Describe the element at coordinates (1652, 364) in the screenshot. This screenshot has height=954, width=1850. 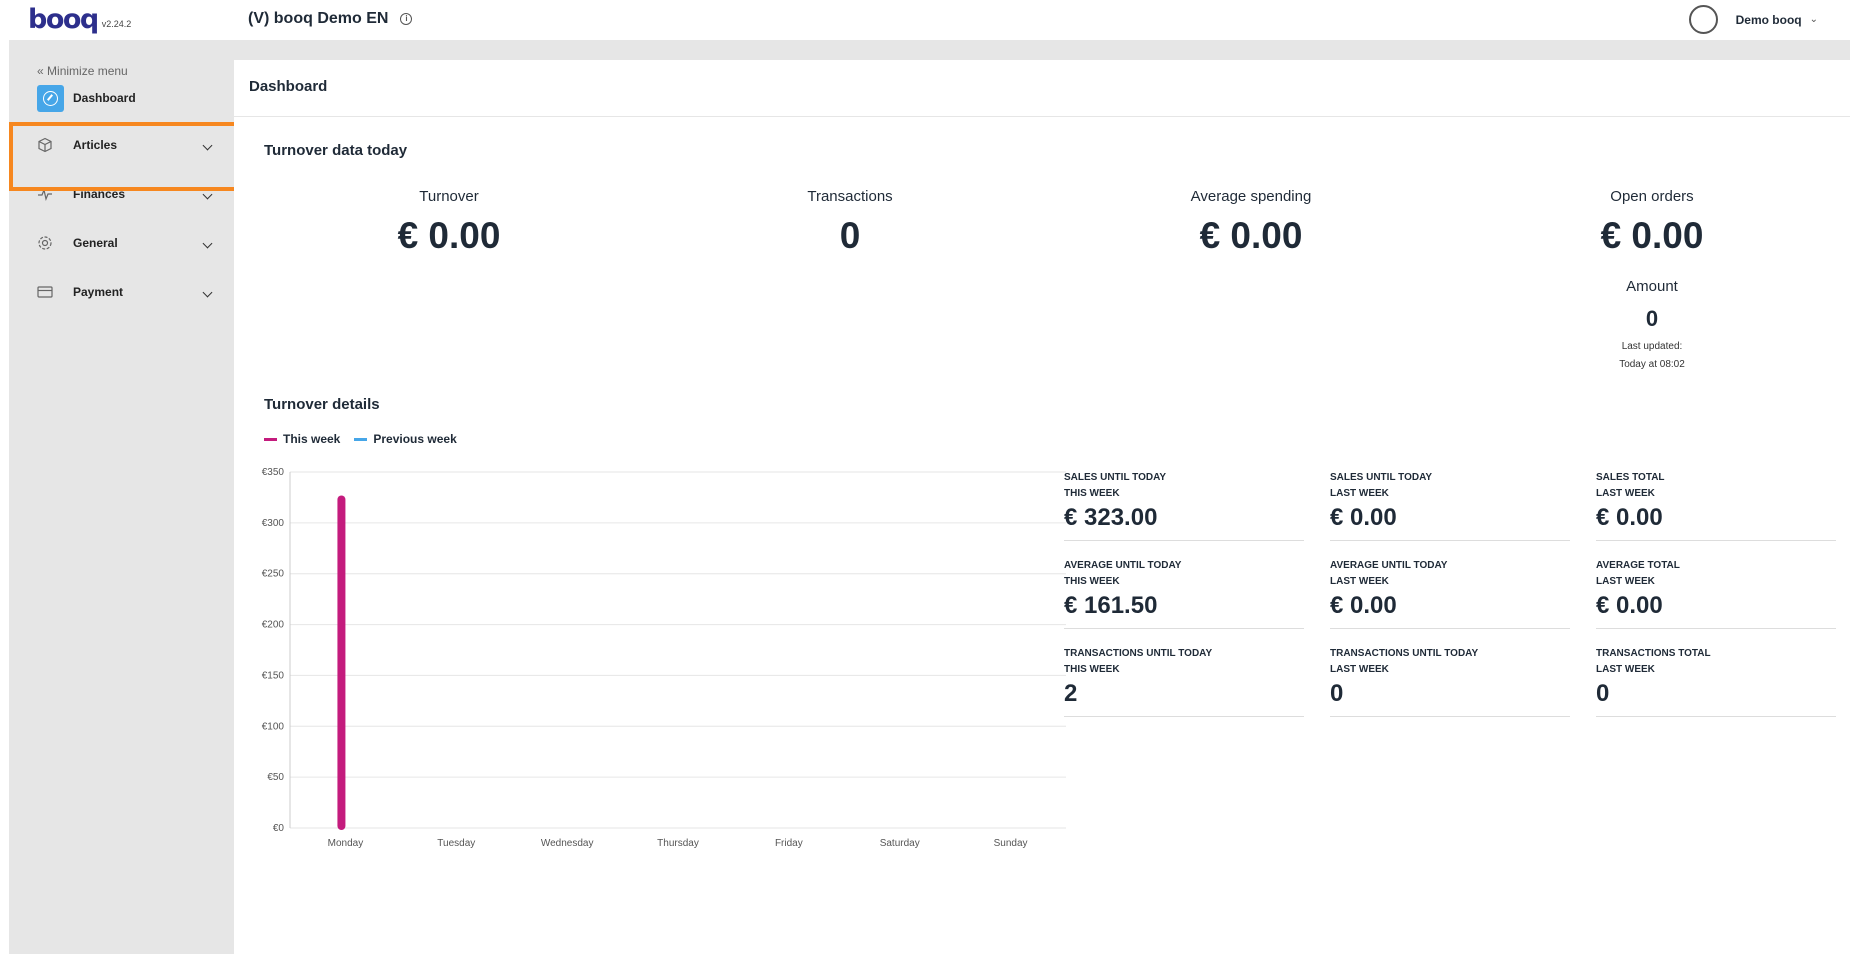
I see `last-updated-value: Today at 08:02` at that location.